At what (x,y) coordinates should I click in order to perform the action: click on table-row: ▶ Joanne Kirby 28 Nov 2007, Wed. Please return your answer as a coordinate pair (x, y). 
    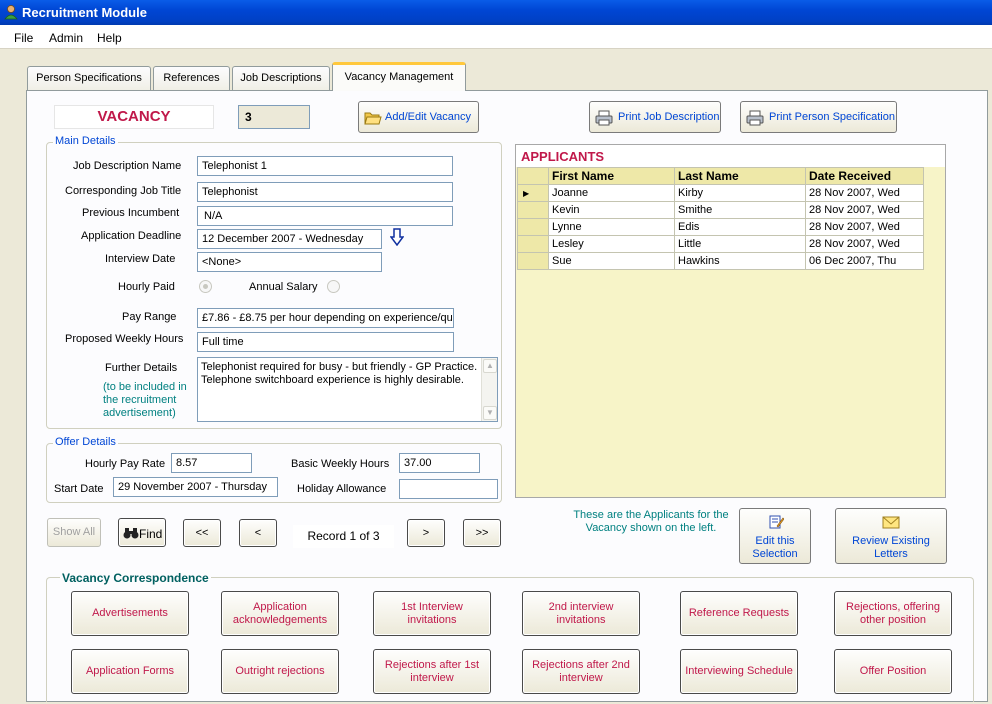
    Looking at the image, I should click on (720, 193).